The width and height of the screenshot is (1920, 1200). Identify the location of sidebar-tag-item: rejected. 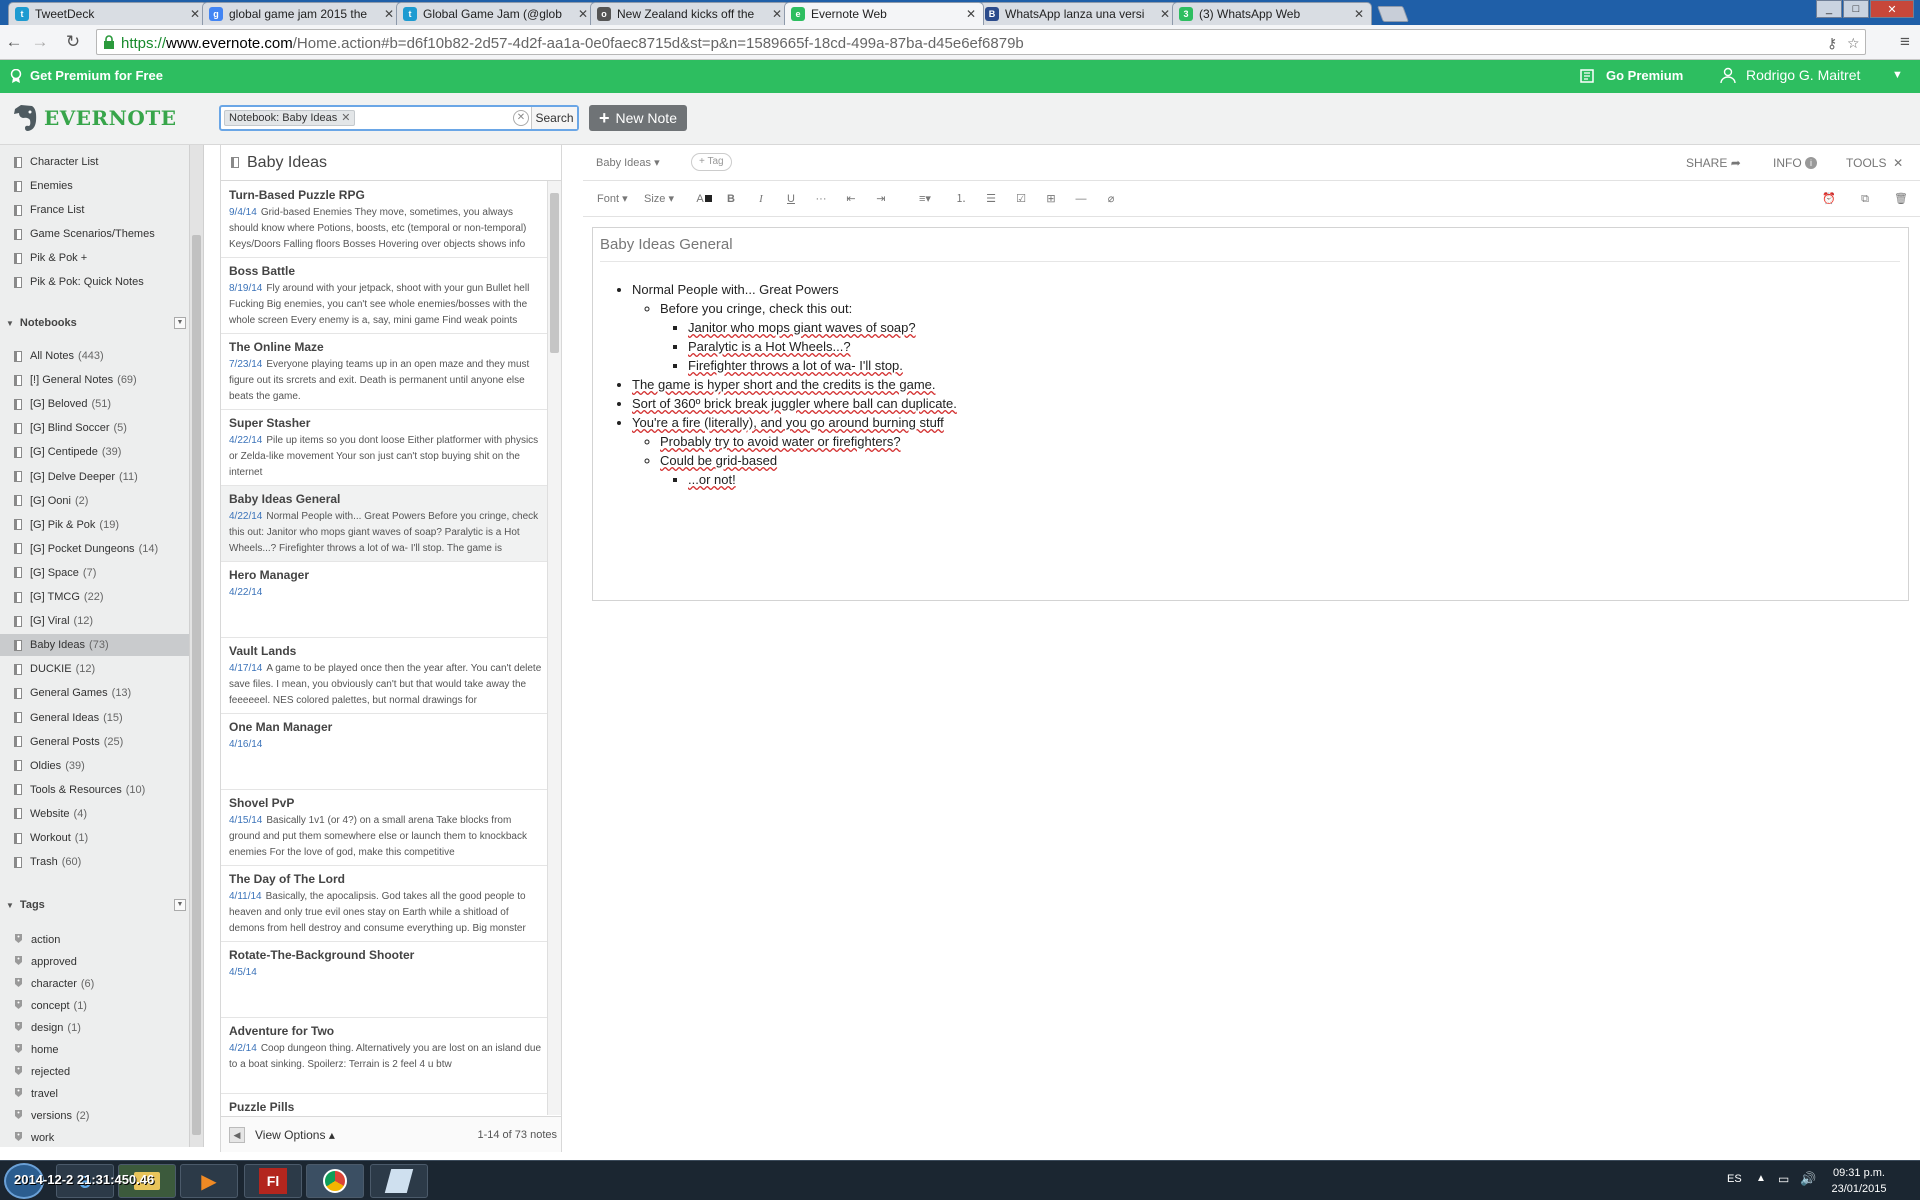
(95, 1072).